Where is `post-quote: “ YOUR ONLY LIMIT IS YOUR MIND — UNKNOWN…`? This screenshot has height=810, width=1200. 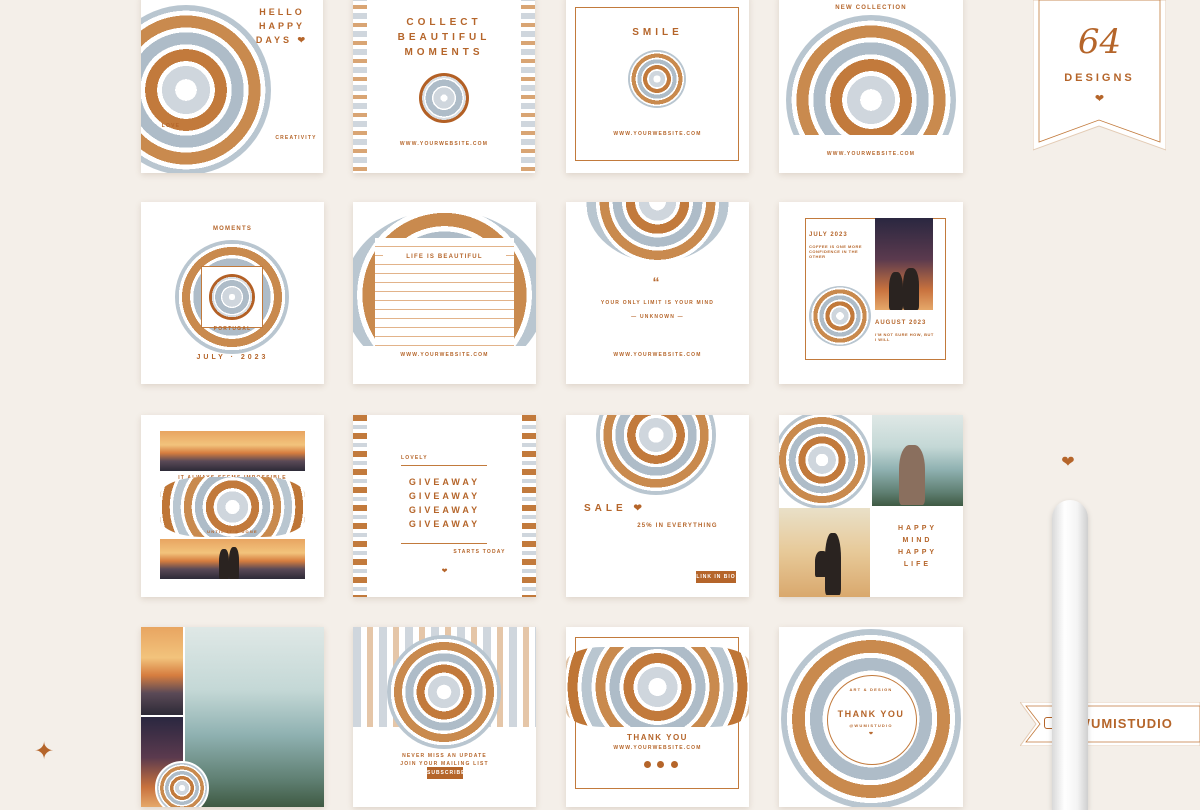 post-quote: “ YOUR ONLY LIMIT IS YOUR MIND — UNKNOWN… is located at coordinates (657, 293).